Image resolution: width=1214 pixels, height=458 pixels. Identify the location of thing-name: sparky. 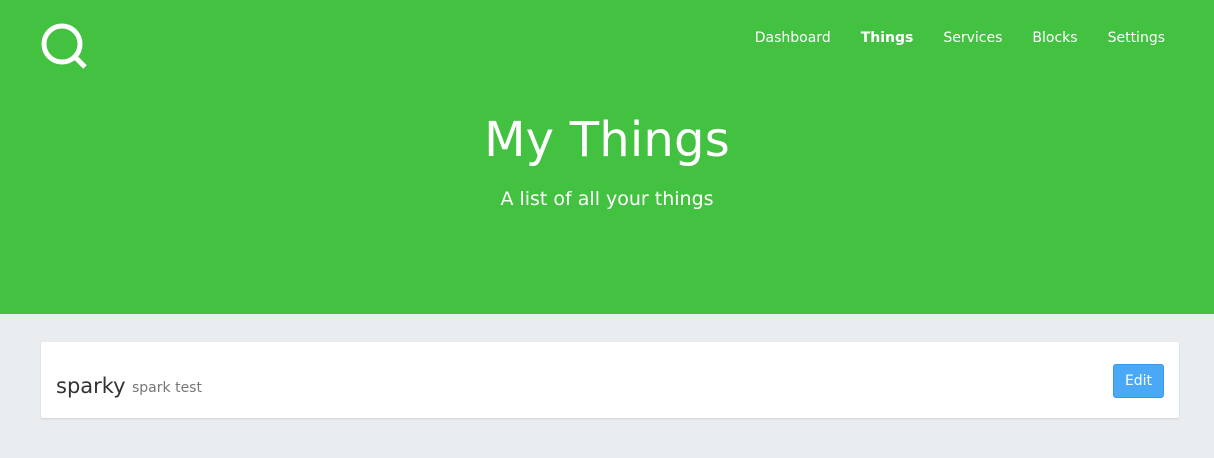
(91, 386).